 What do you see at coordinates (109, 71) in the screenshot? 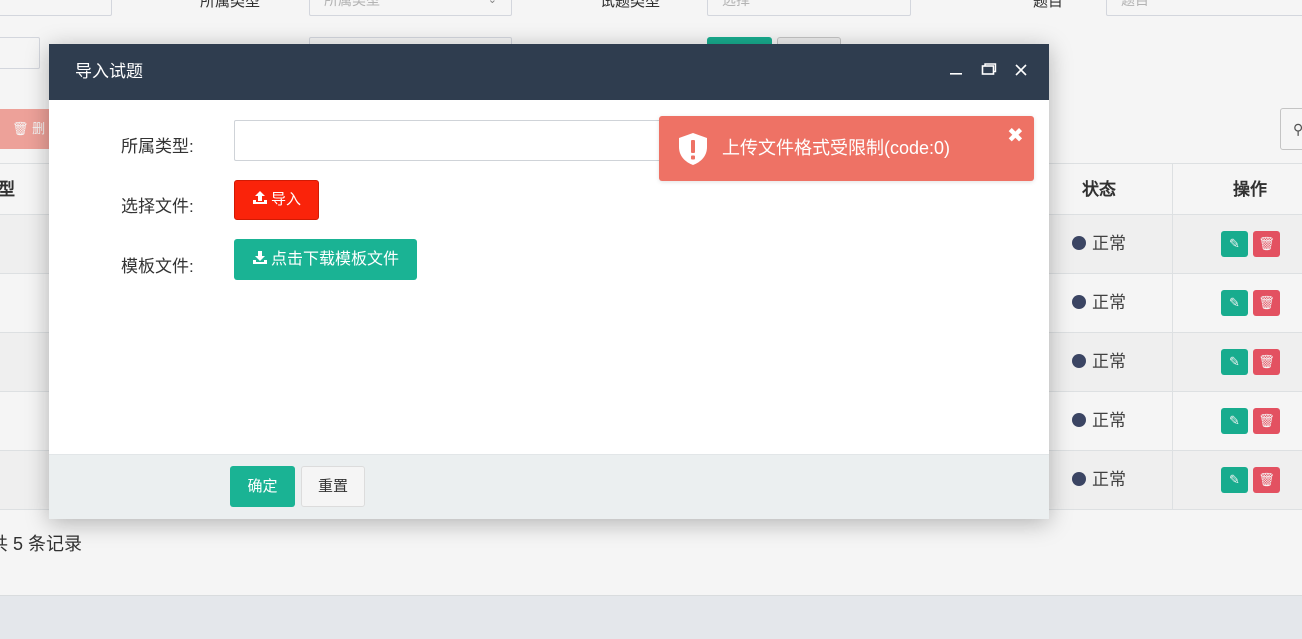
I see `modal-title: 导入试题` at bounding box center [109, 71].